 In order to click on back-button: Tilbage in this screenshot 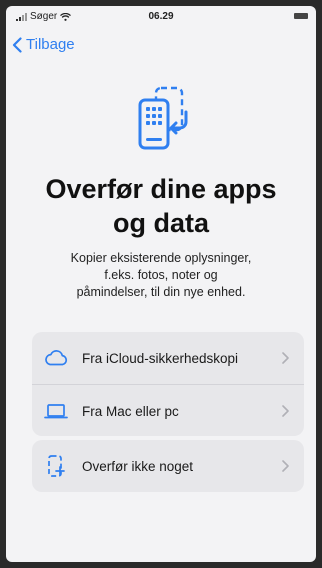, I will do `click(43, 44)`.